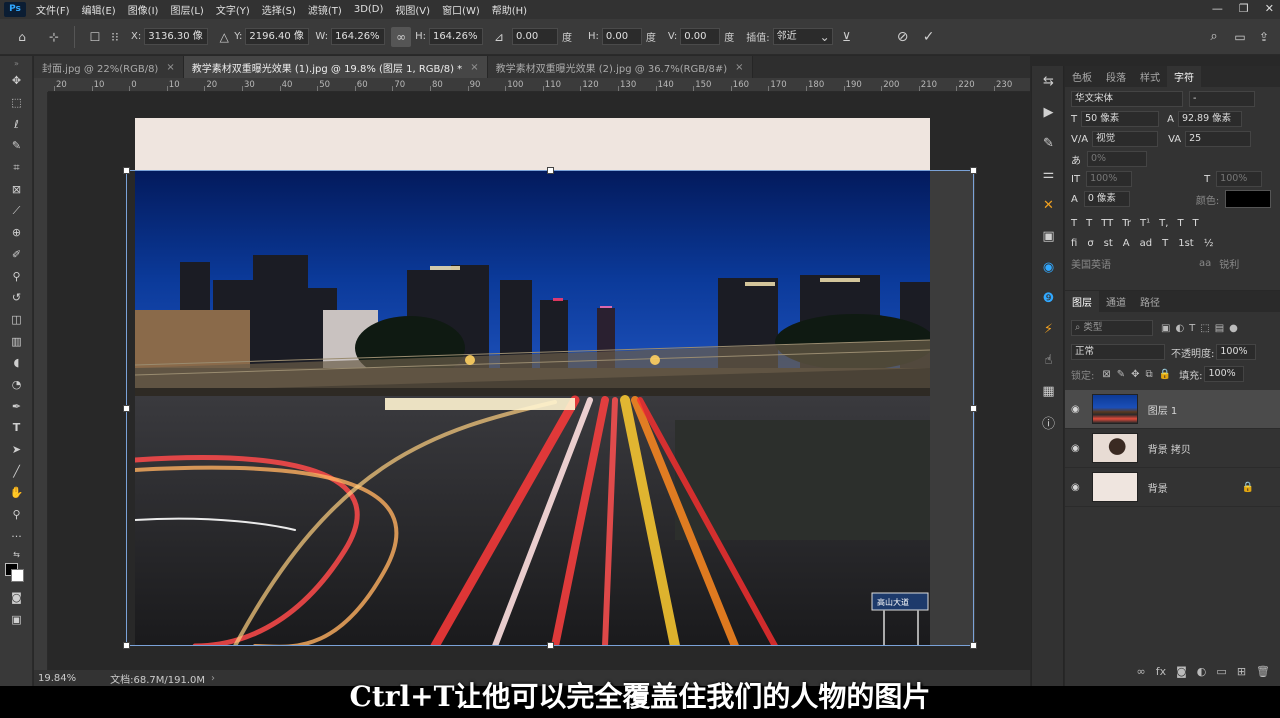  I want to click on info-panel-icon: ▦, so click(1048, 391).